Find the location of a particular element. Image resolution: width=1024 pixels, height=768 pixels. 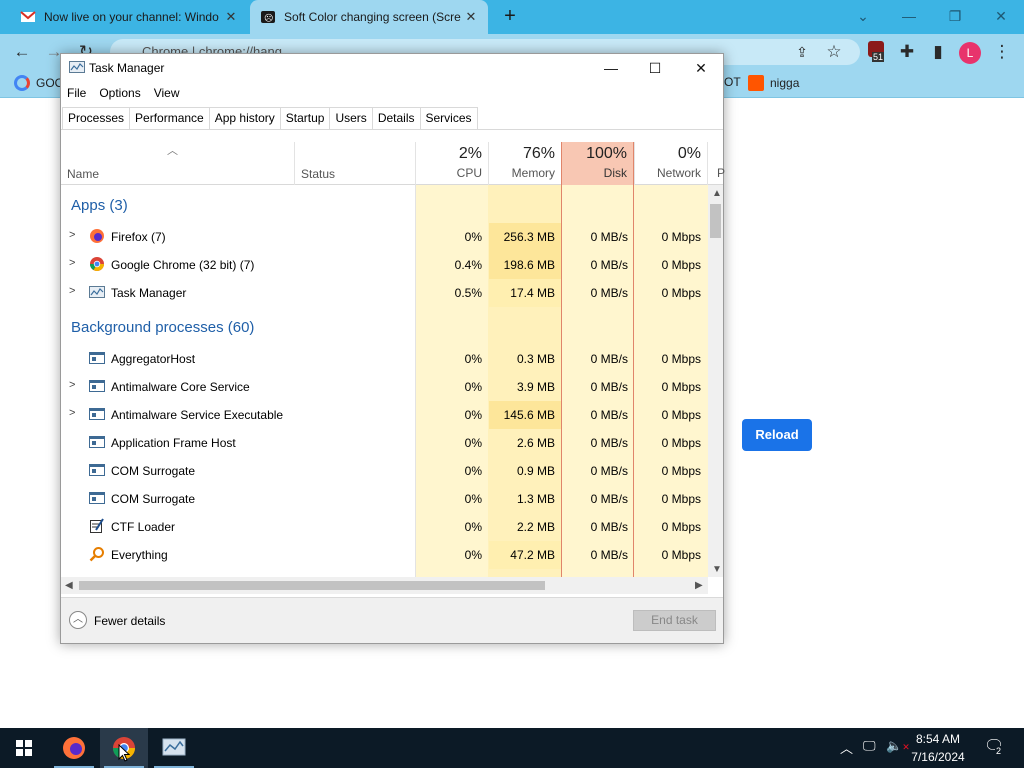

cpu-percent: 2% is located at coordinates (470, 153).